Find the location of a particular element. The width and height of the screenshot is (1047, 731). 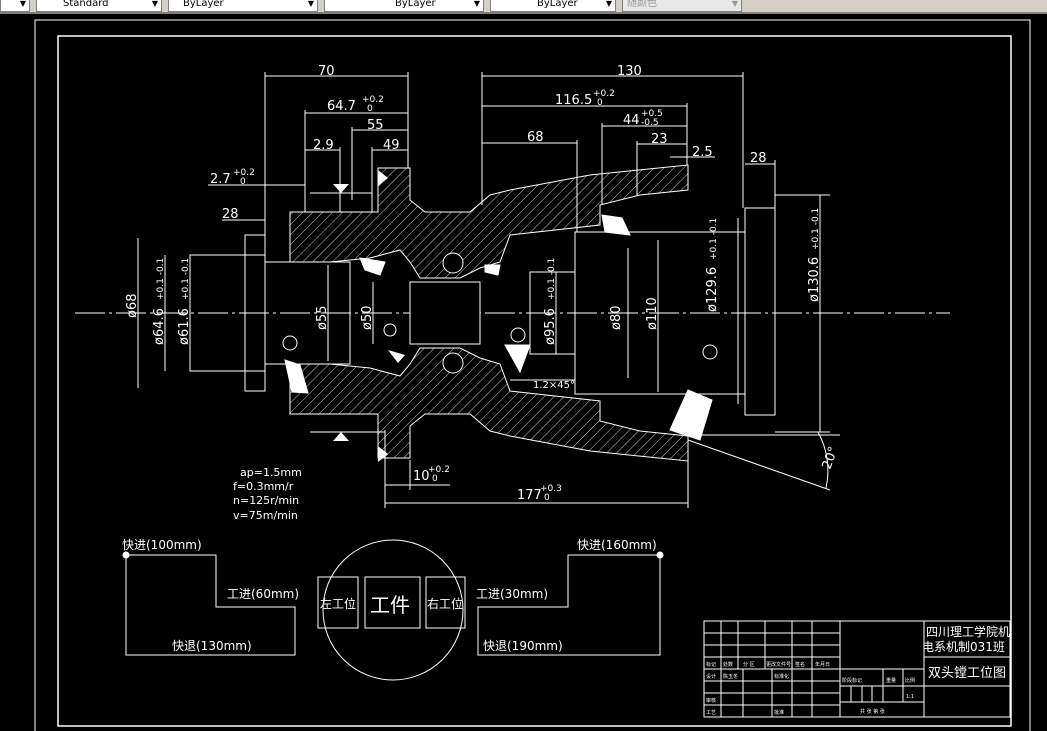

dim-64-7-upper-tol: +0.2 is located at coordinates (373, 100).